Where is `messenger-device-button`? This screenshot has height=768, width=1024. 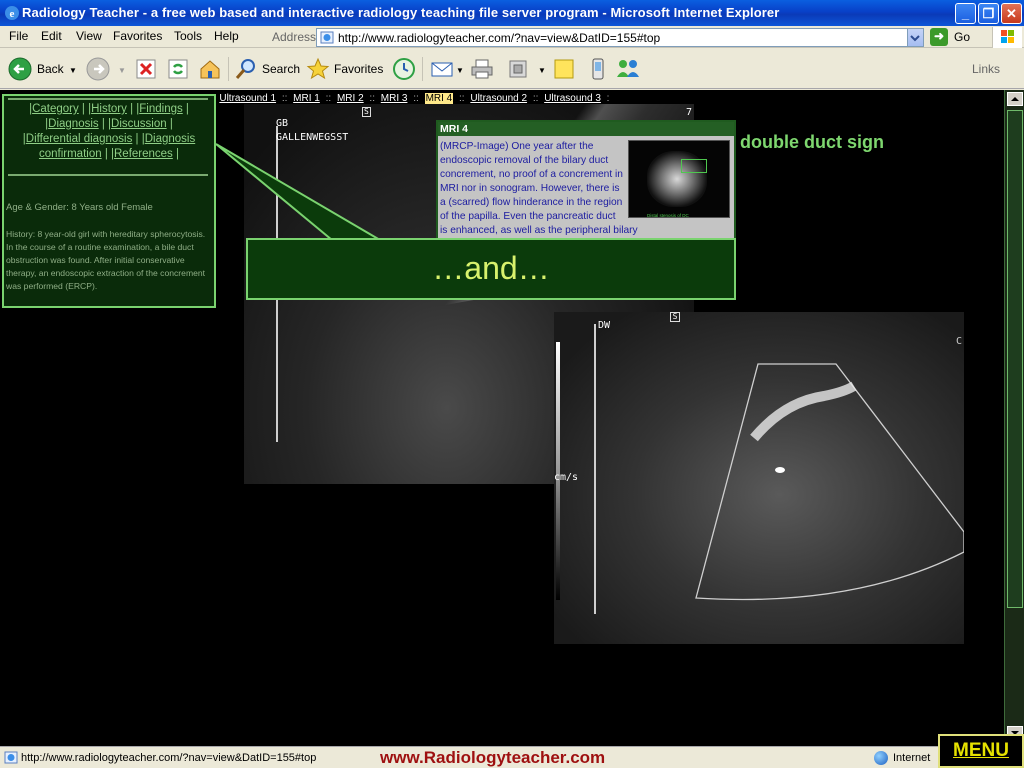 messenger-device-button is located at coordinates (598, 69).